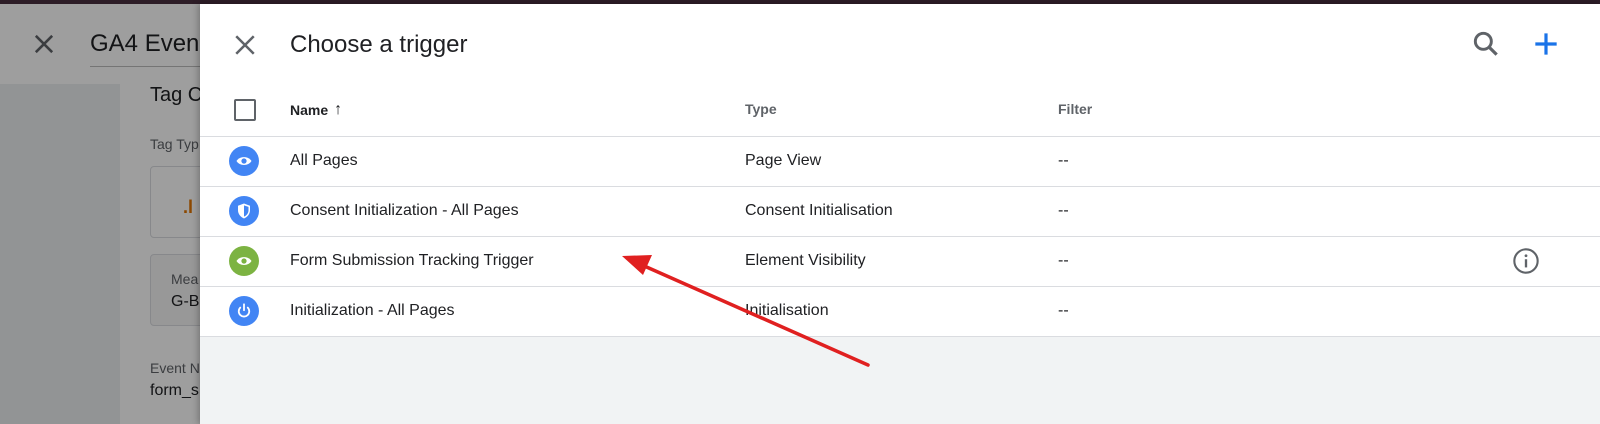 The image size is (1600, 424). Describe the element at coordinates (783, 160) in the screenshot. I see `trigger-type: Page View` at that location.